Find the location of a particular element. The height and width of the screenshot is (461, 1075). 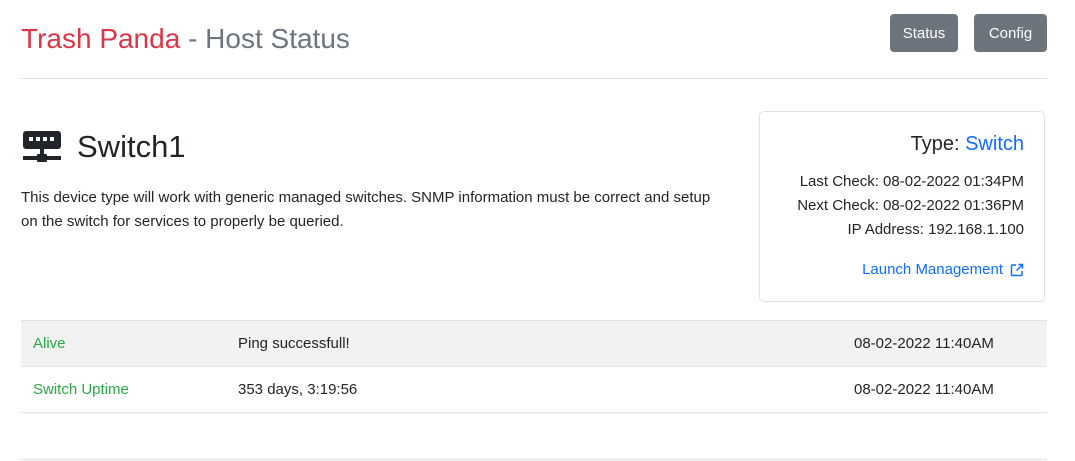

page-header: Trash Panda - Host Status Status Config is located at coordinates (534, 46).